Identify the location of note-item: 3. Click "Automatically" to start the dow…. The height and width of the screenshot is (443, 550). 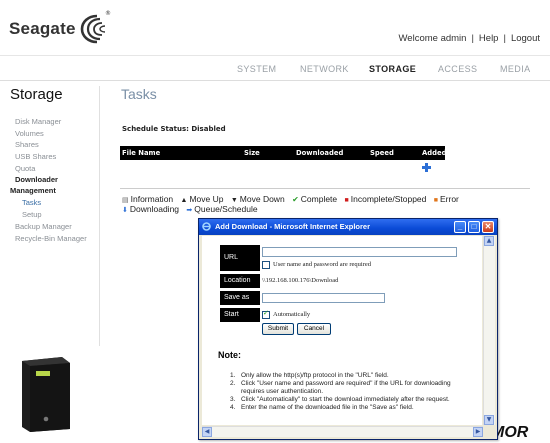
(340, 399).